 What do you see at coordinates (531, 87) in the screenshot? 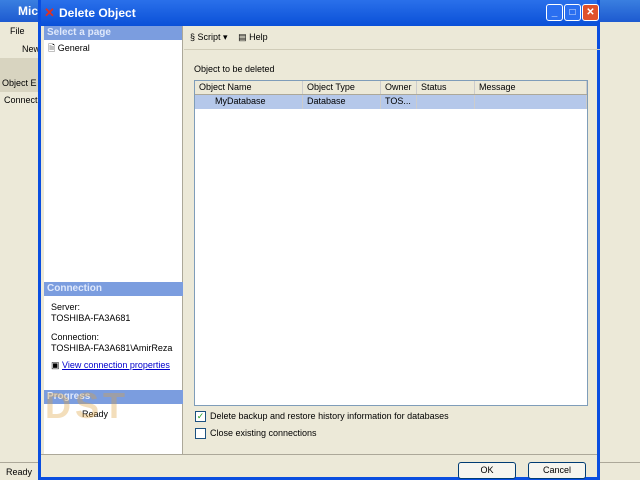
I see `column-header: Message` at bounding box center [531, 87].